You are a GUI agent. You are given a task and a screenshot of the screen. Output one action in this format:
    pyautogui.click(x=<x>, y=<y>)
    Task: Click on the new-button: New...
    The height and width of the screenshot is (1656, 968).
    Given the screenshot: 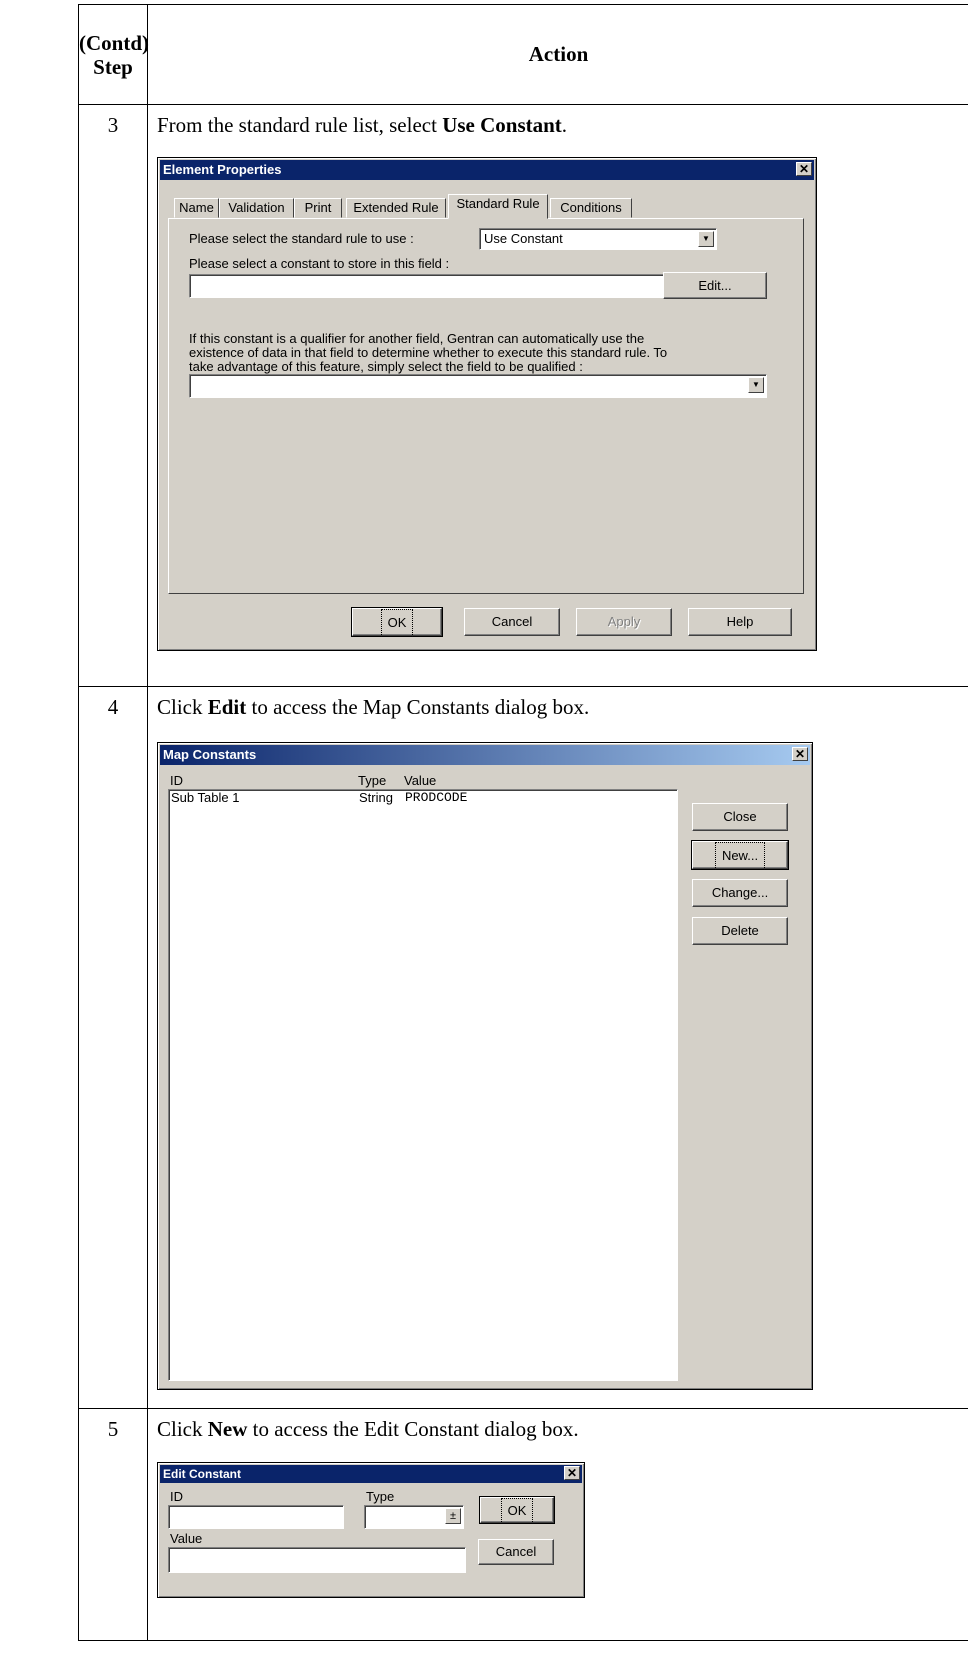 What is the action you would take?
    pyautogui.click(x=740, y=855)
    